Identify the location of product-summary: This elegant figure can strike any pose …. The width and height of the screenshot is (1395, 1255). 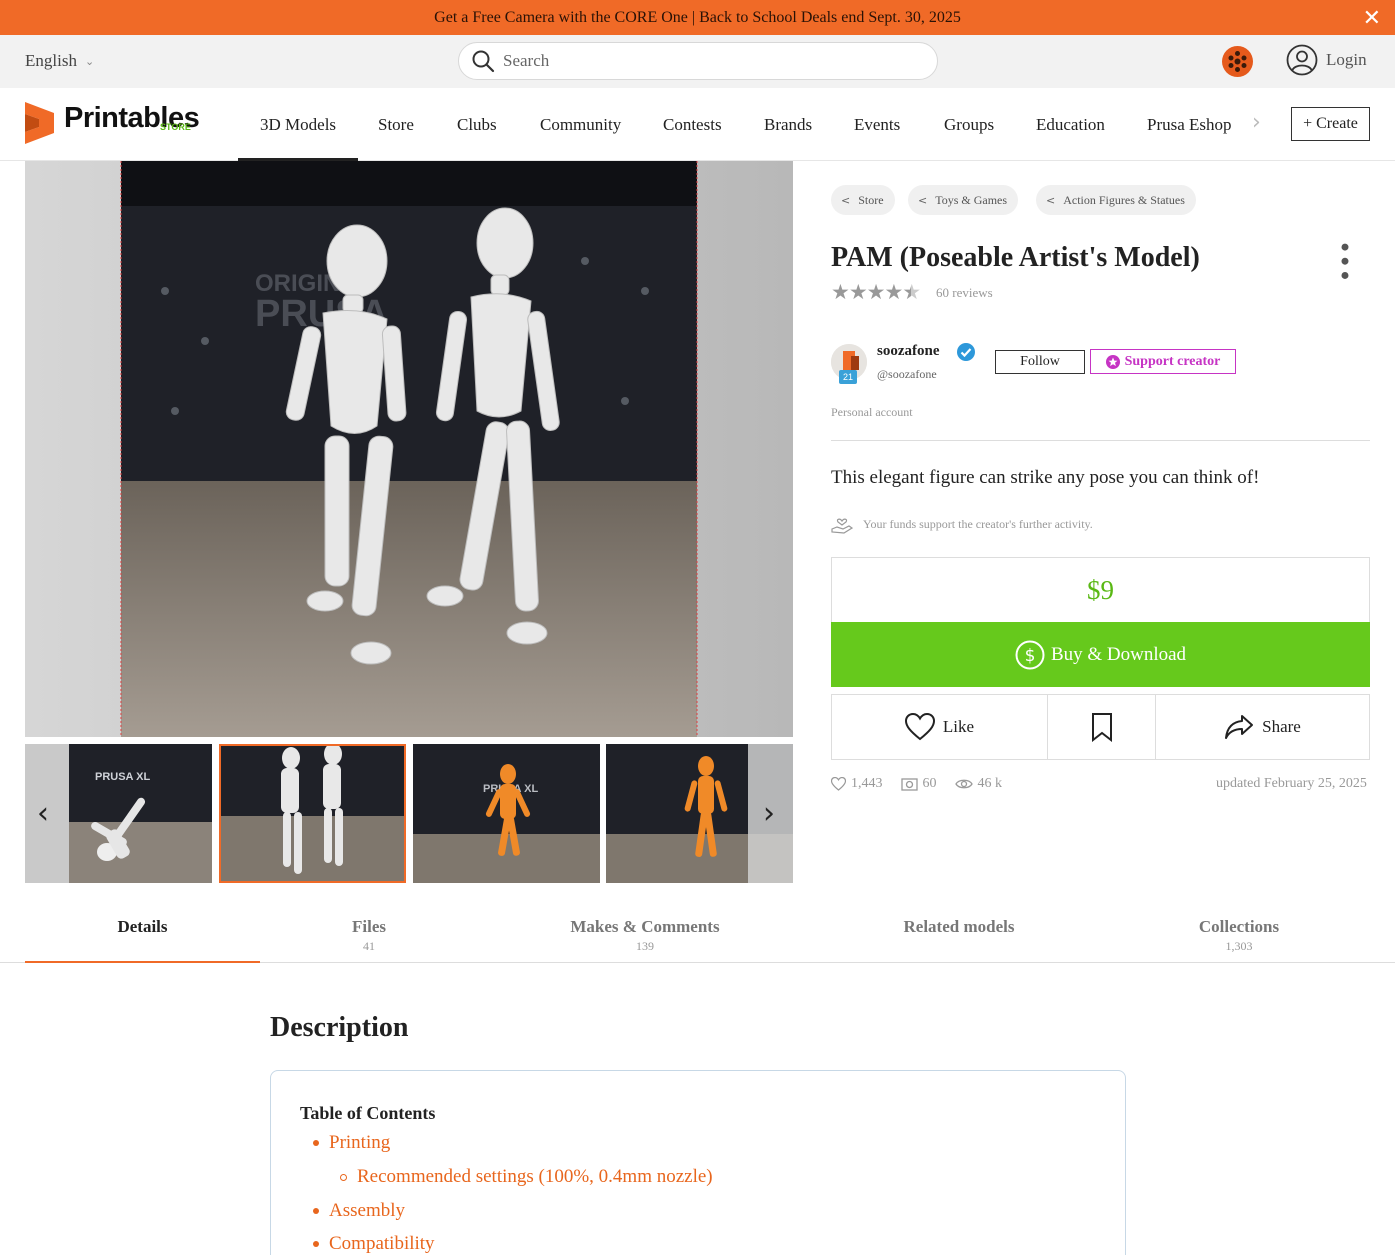
(1045, 477).